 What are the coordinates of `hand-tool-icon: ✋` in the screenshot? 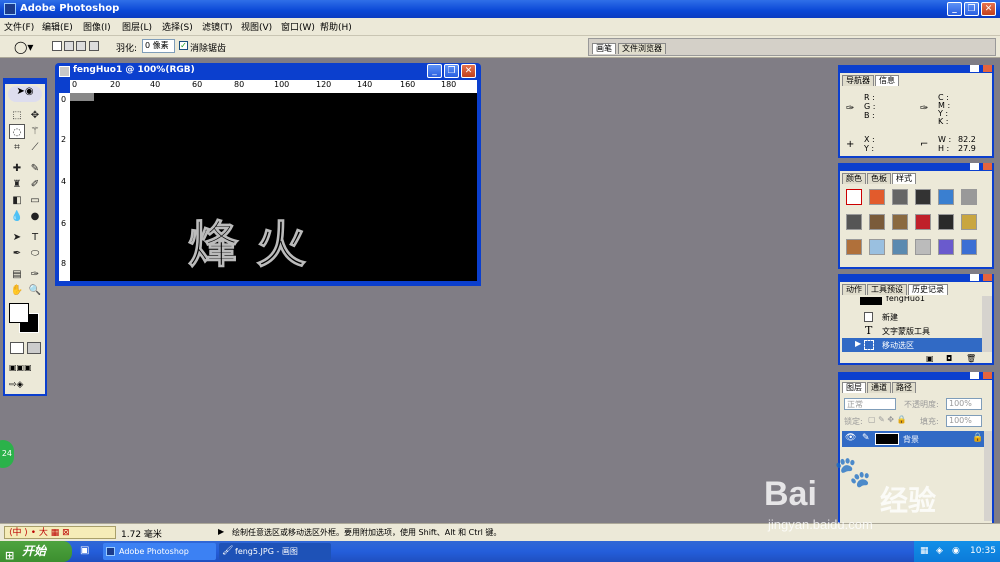 It's located at (17, 290).